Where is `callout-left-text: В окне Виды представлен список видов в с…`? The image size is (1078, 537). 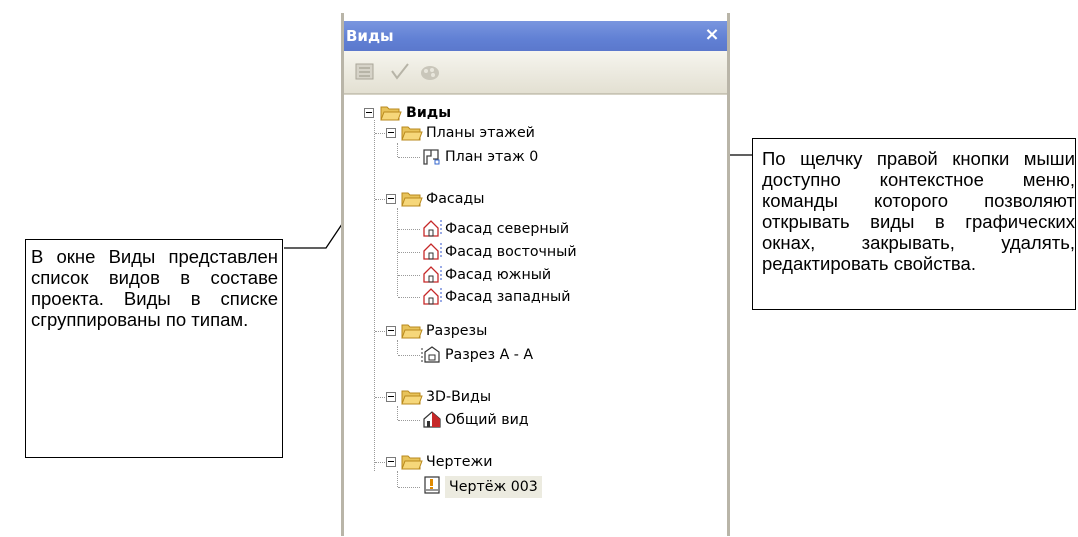
callout-left-text: В окне Виды представлен список видов в с… is located at coordinates (154, 288).